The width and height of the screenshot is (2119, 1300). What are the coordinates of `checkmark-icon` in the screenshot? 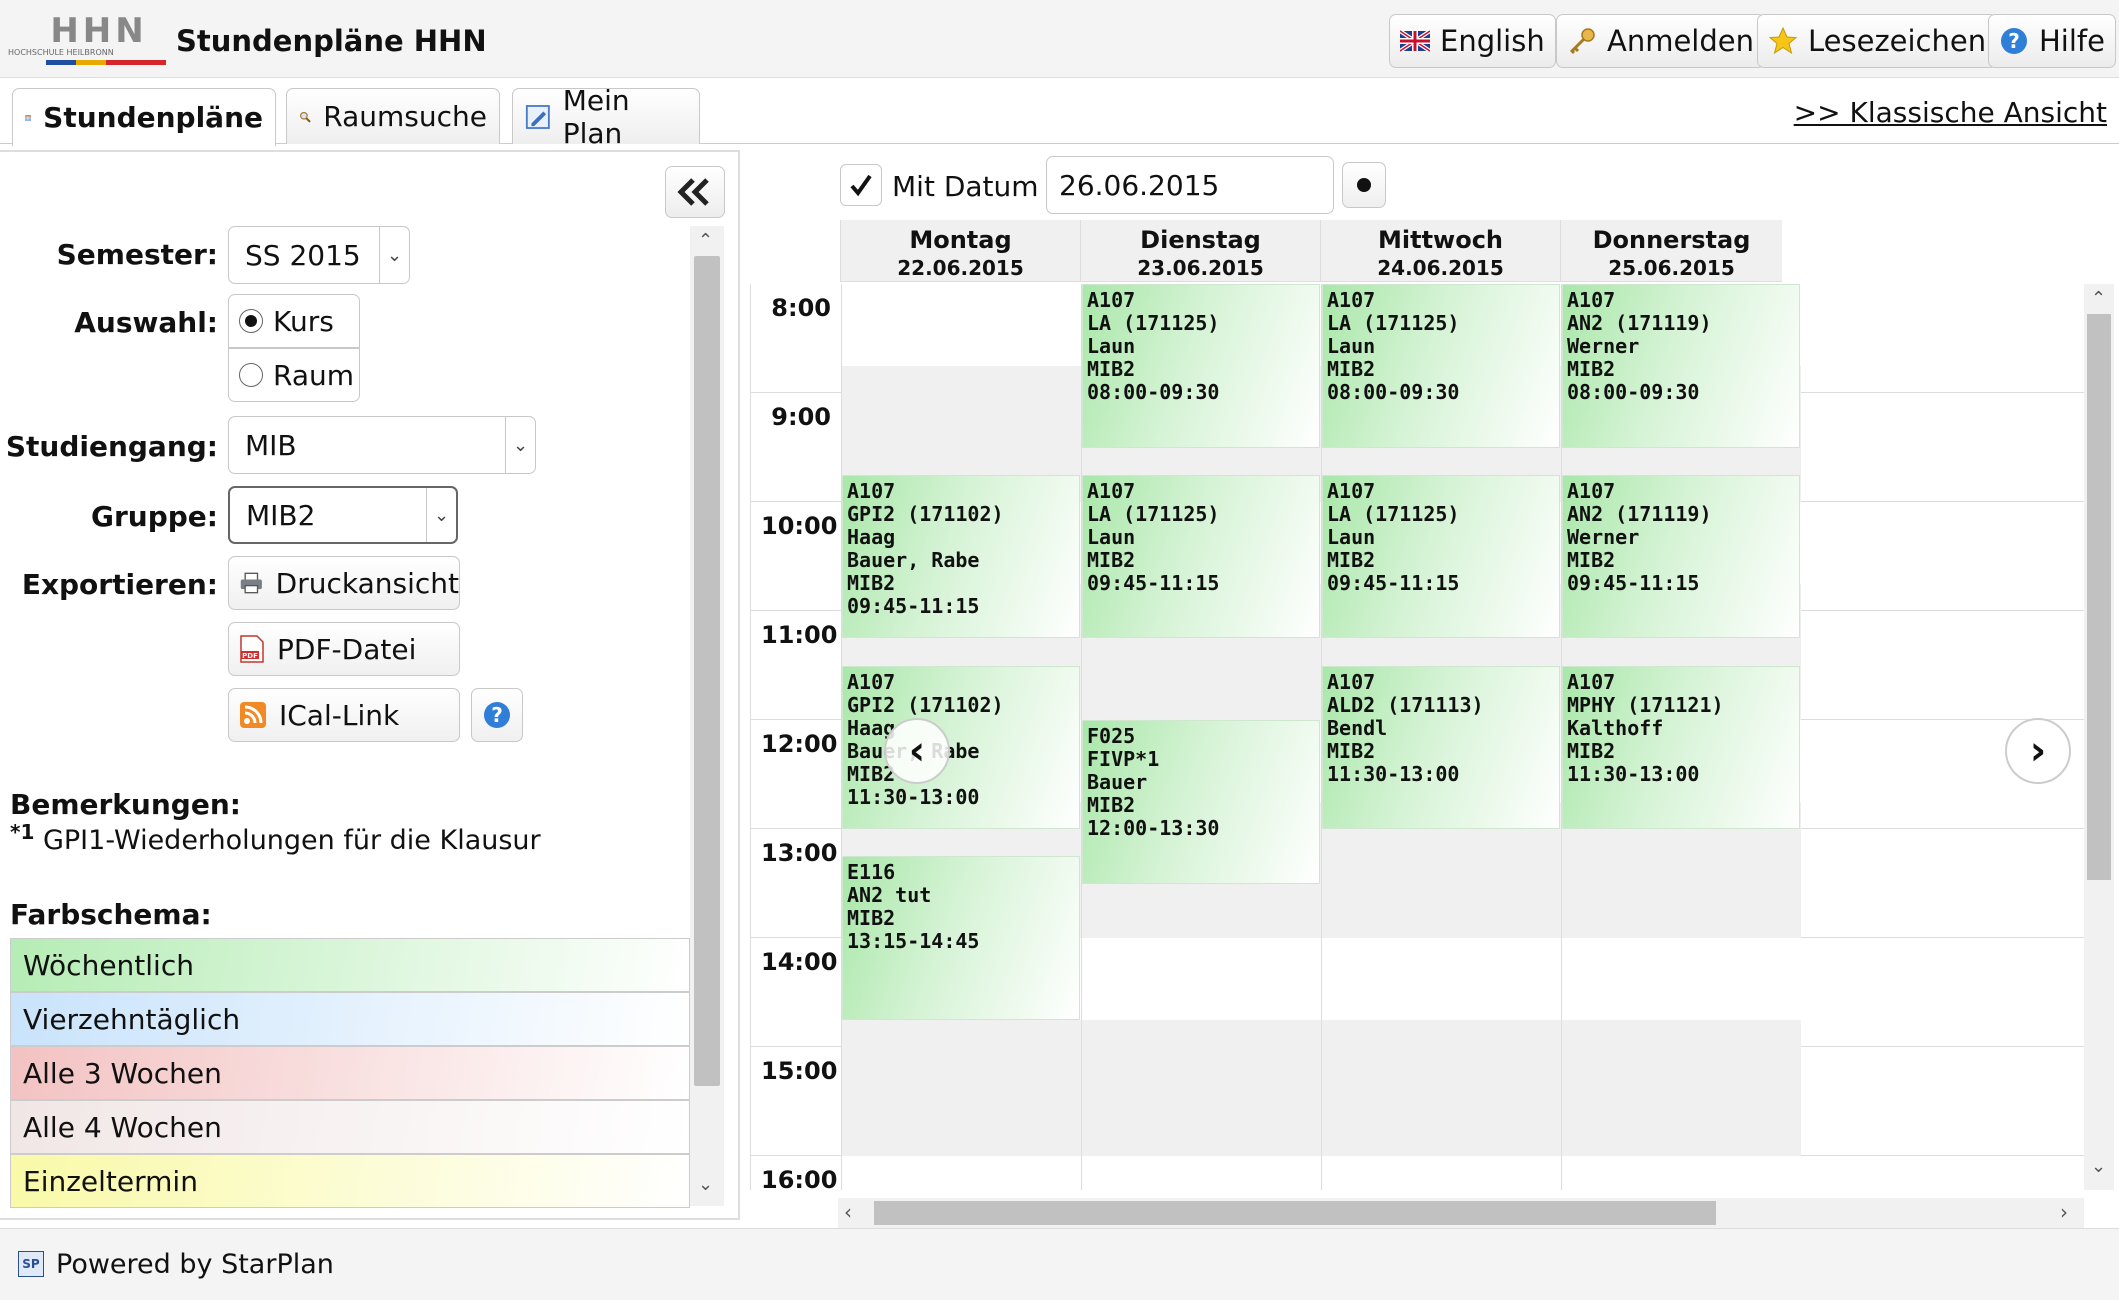 It's located at (861, 185).